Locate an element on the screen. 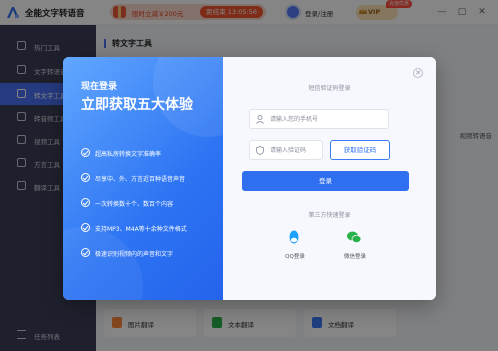  third-party-login-title: 第三方快速登录 is located at coordinates (329, 215).